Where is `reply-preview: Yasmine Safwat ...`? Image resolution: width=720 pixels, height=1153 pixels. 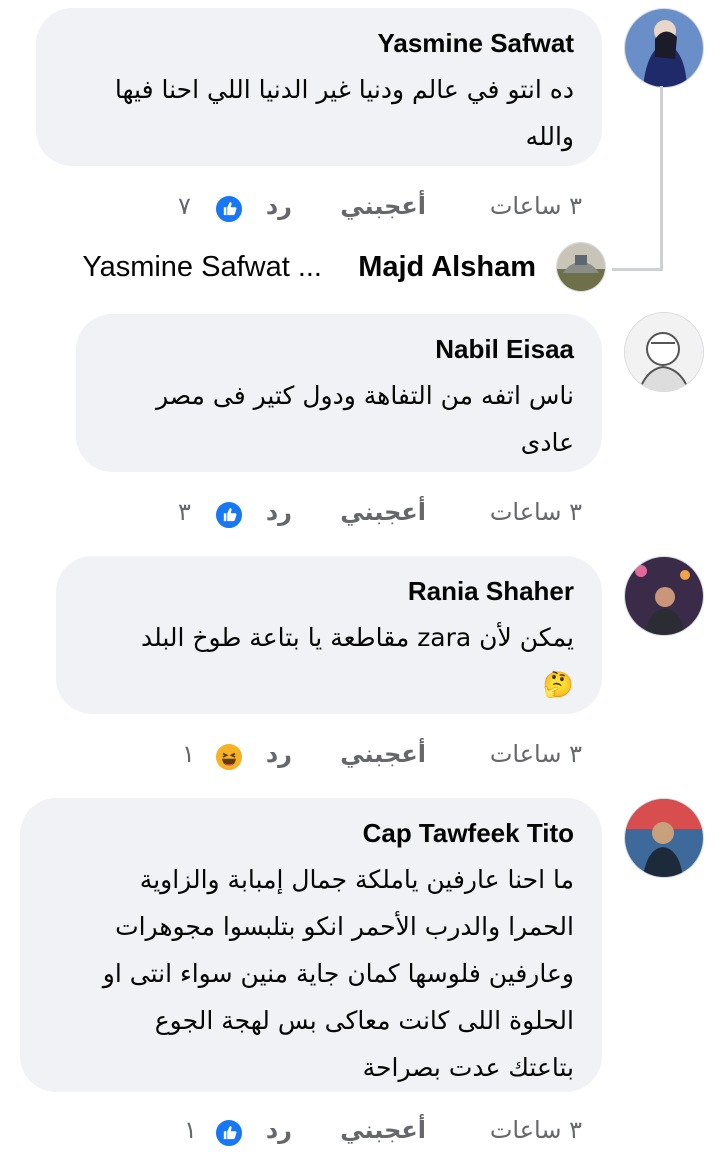 reply-preview: Yasmine Safwat ... is located at coordinates (202, 267).